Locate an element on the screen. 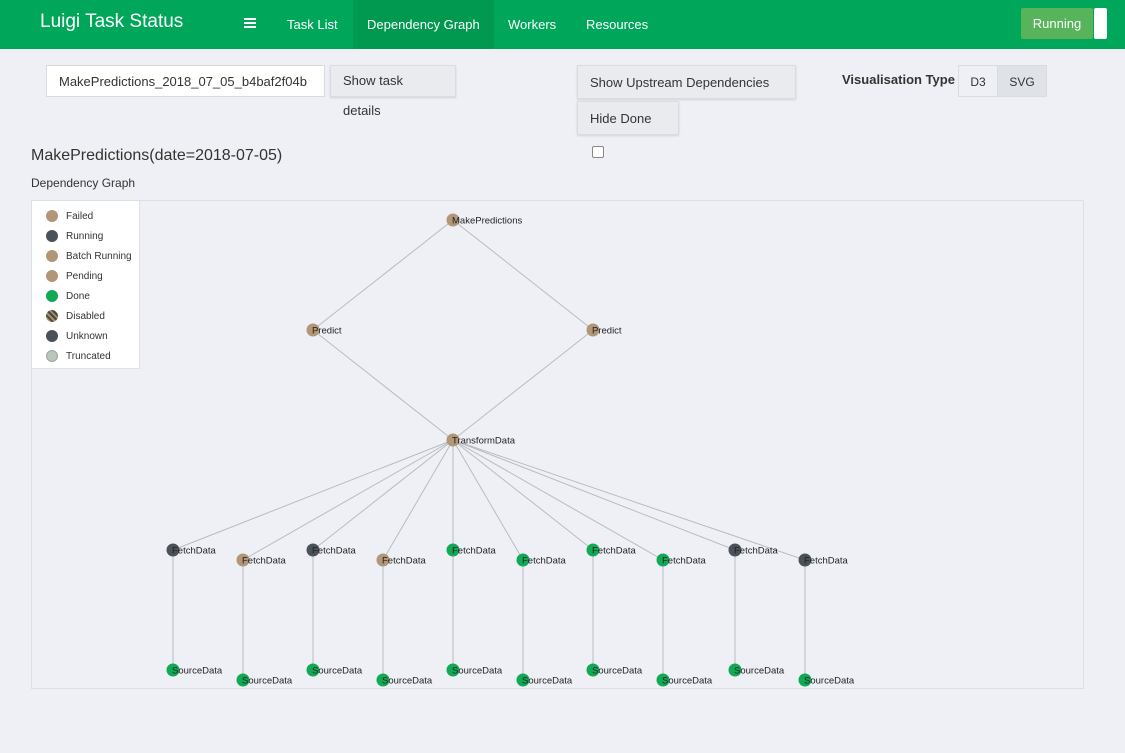  legend-label: Pending is located at coordinates (84, 276).